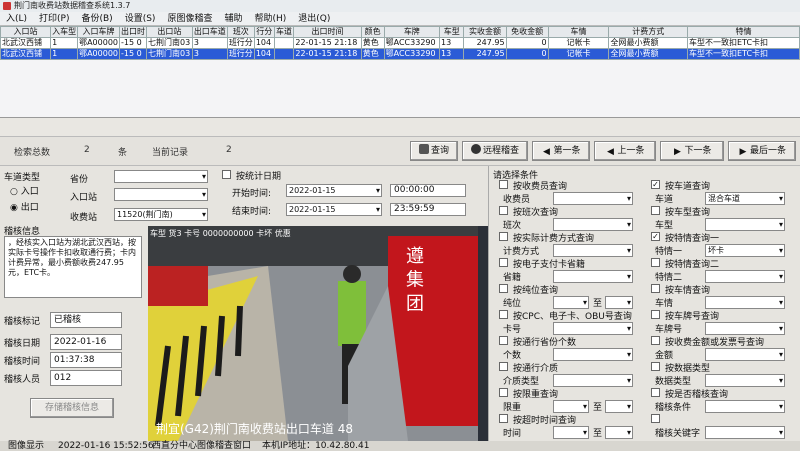  I want to click on grid-header: 入口车牌, so click(98, 32).